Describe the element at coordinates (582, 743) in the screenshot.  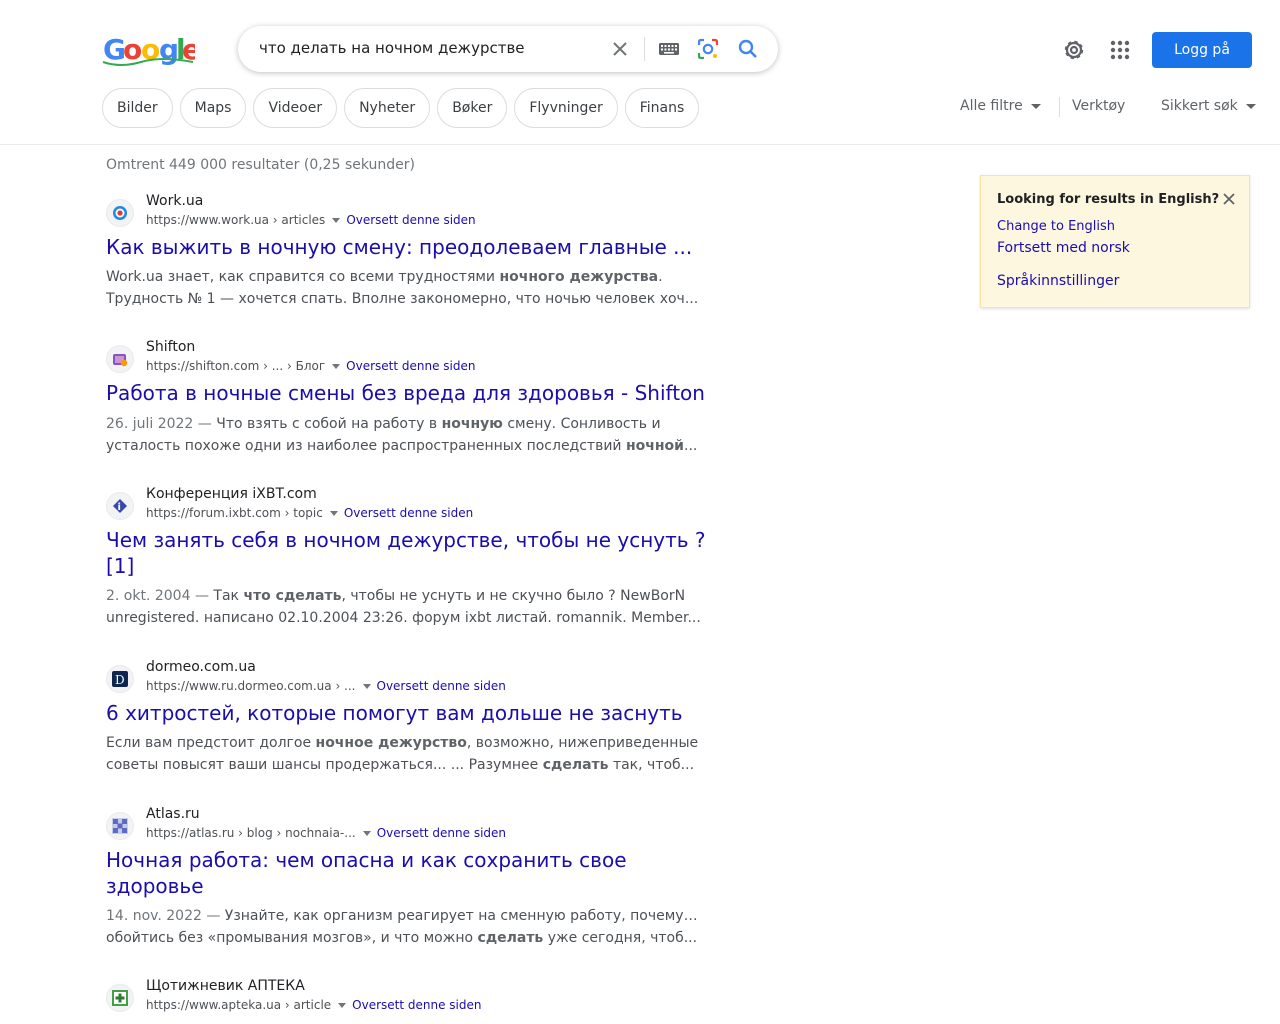
I see `snippet-text: , возможно, нижеприведенные` at that location.